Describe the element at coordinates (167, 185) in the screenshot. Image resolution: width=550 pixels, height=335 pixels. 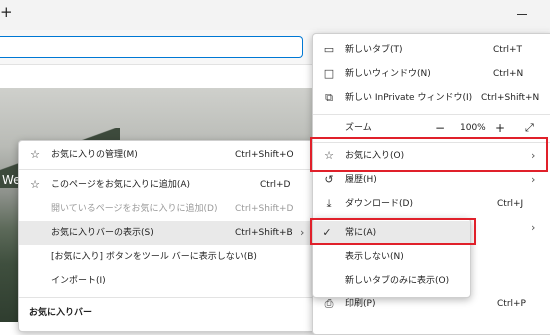
I see `add-page-to-favorites-item: ☆ このページをお気に入りに追加(A) Ctrl+D` at that location.